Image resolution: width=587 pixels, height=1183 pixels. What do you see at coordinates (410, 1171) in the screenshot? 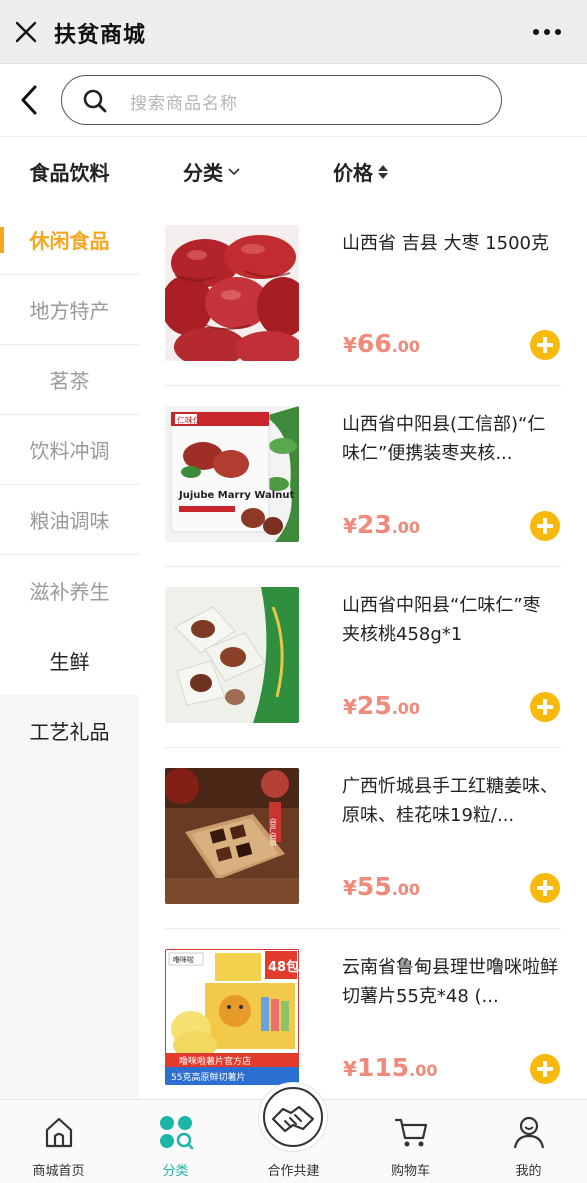
I see `tab-cart-label: 购物车` at bounding box center [410, 1171].